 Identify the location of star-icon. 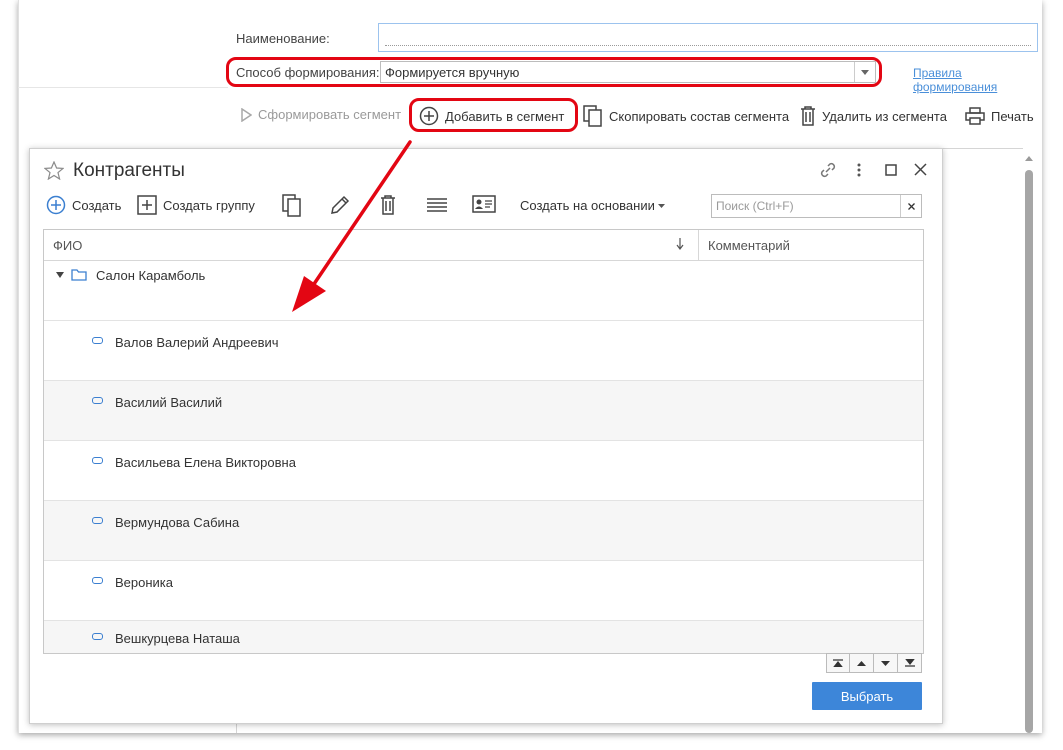
(54, 170).